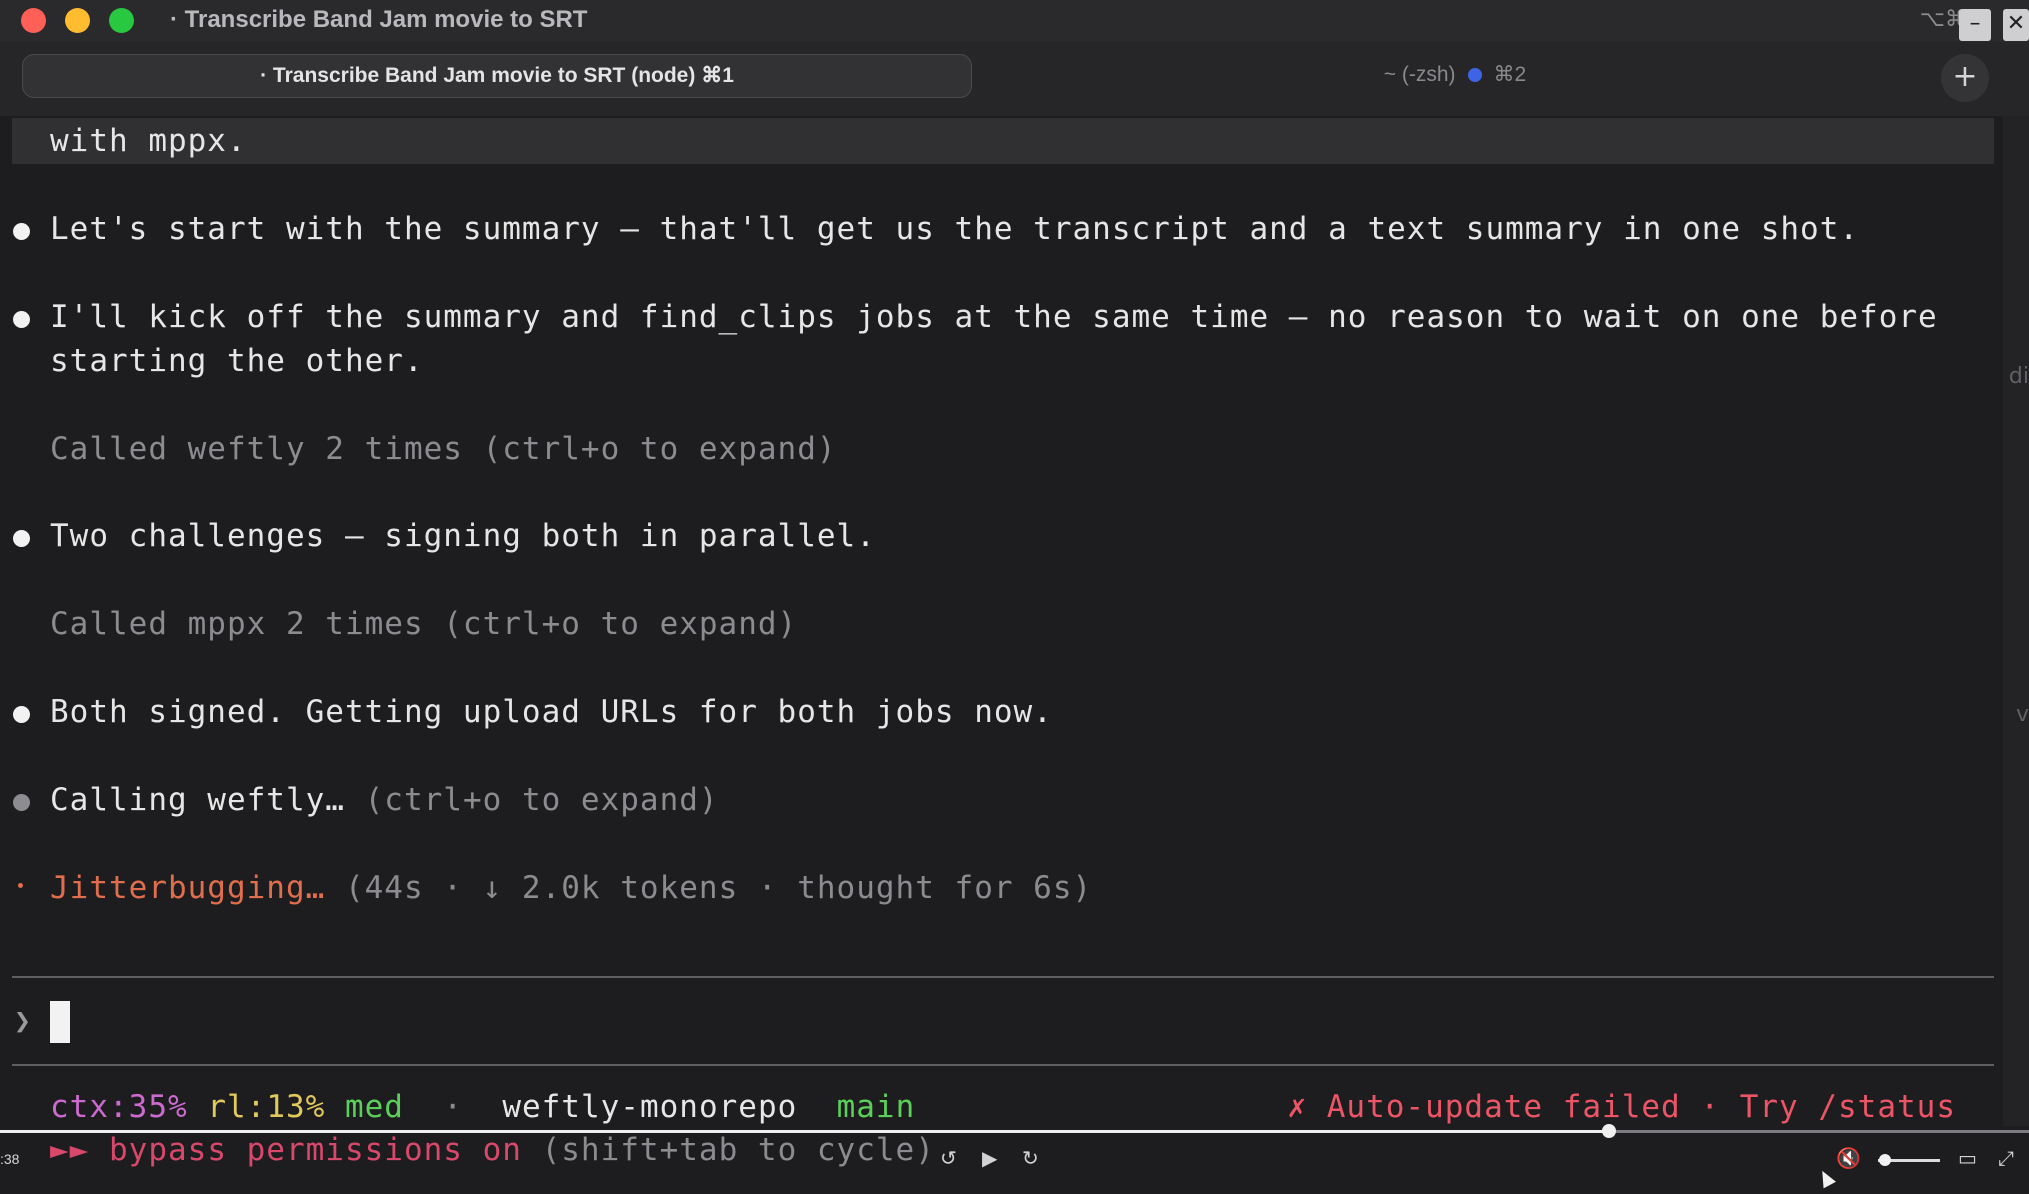  I want to click on effort-level: med, so click(374, 1107).